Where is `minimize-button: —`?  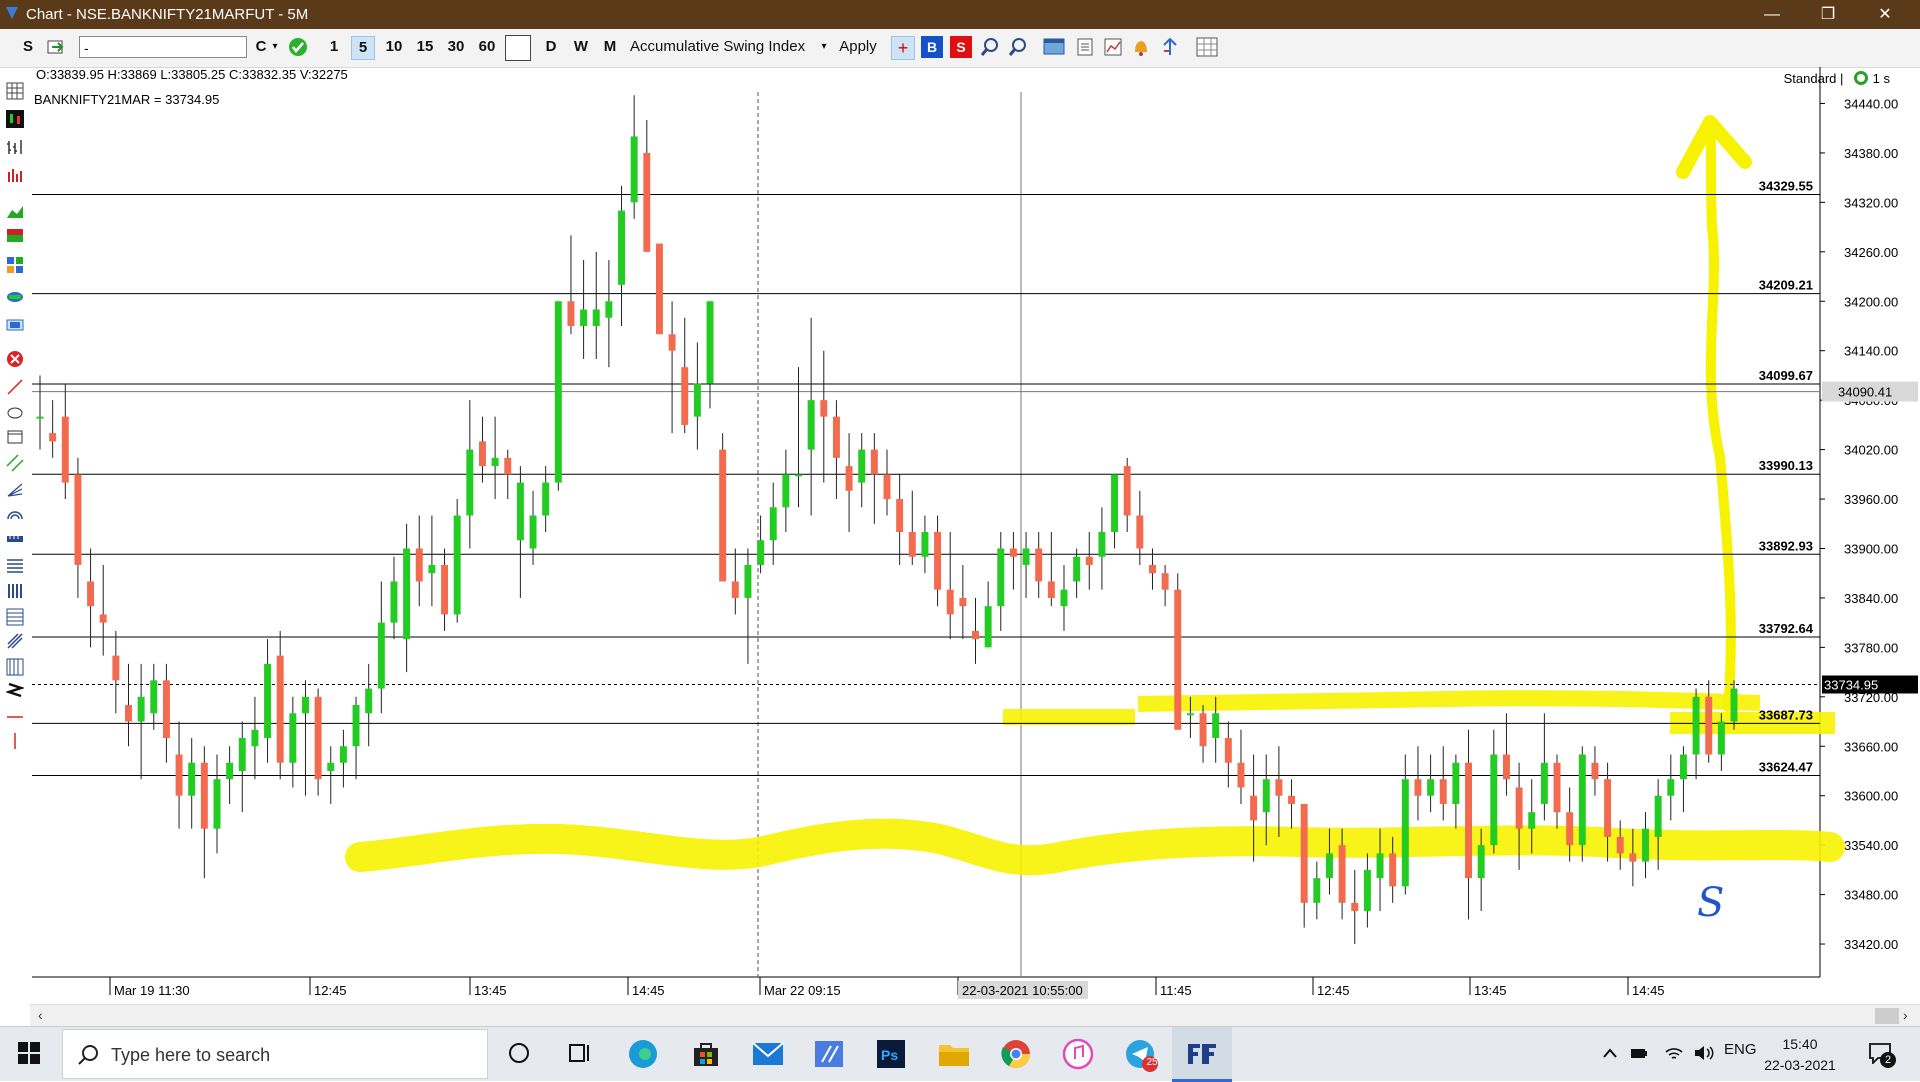 minimize-button: — is located at coordinates (1772, 14).